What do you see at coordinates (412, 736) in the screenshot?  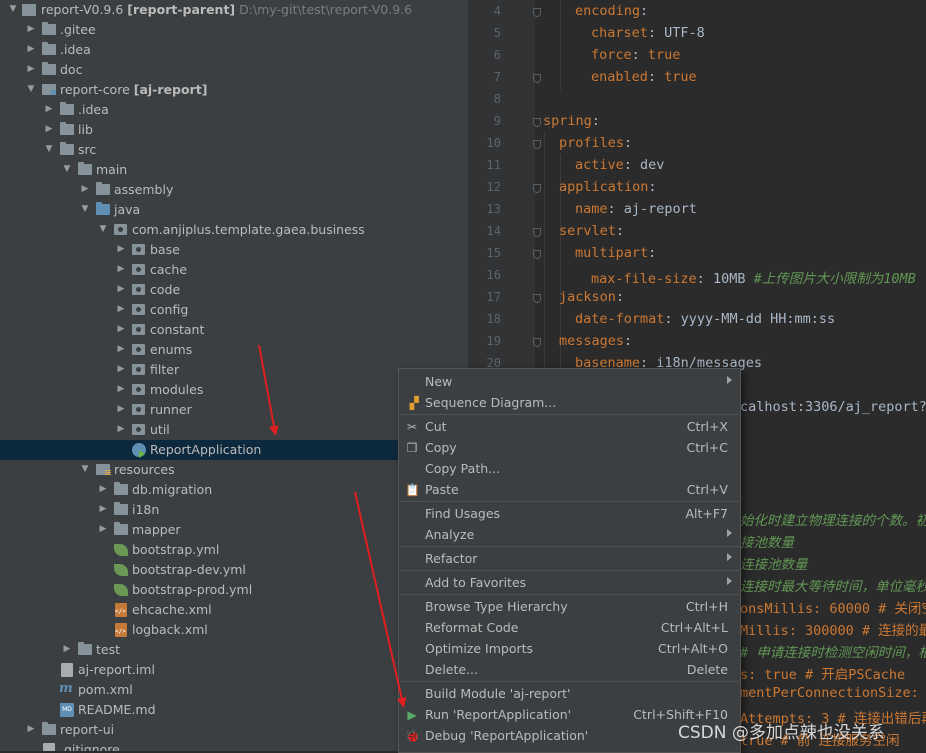 I see `debug-icon: 🐞` at bounding box center [412, 736].